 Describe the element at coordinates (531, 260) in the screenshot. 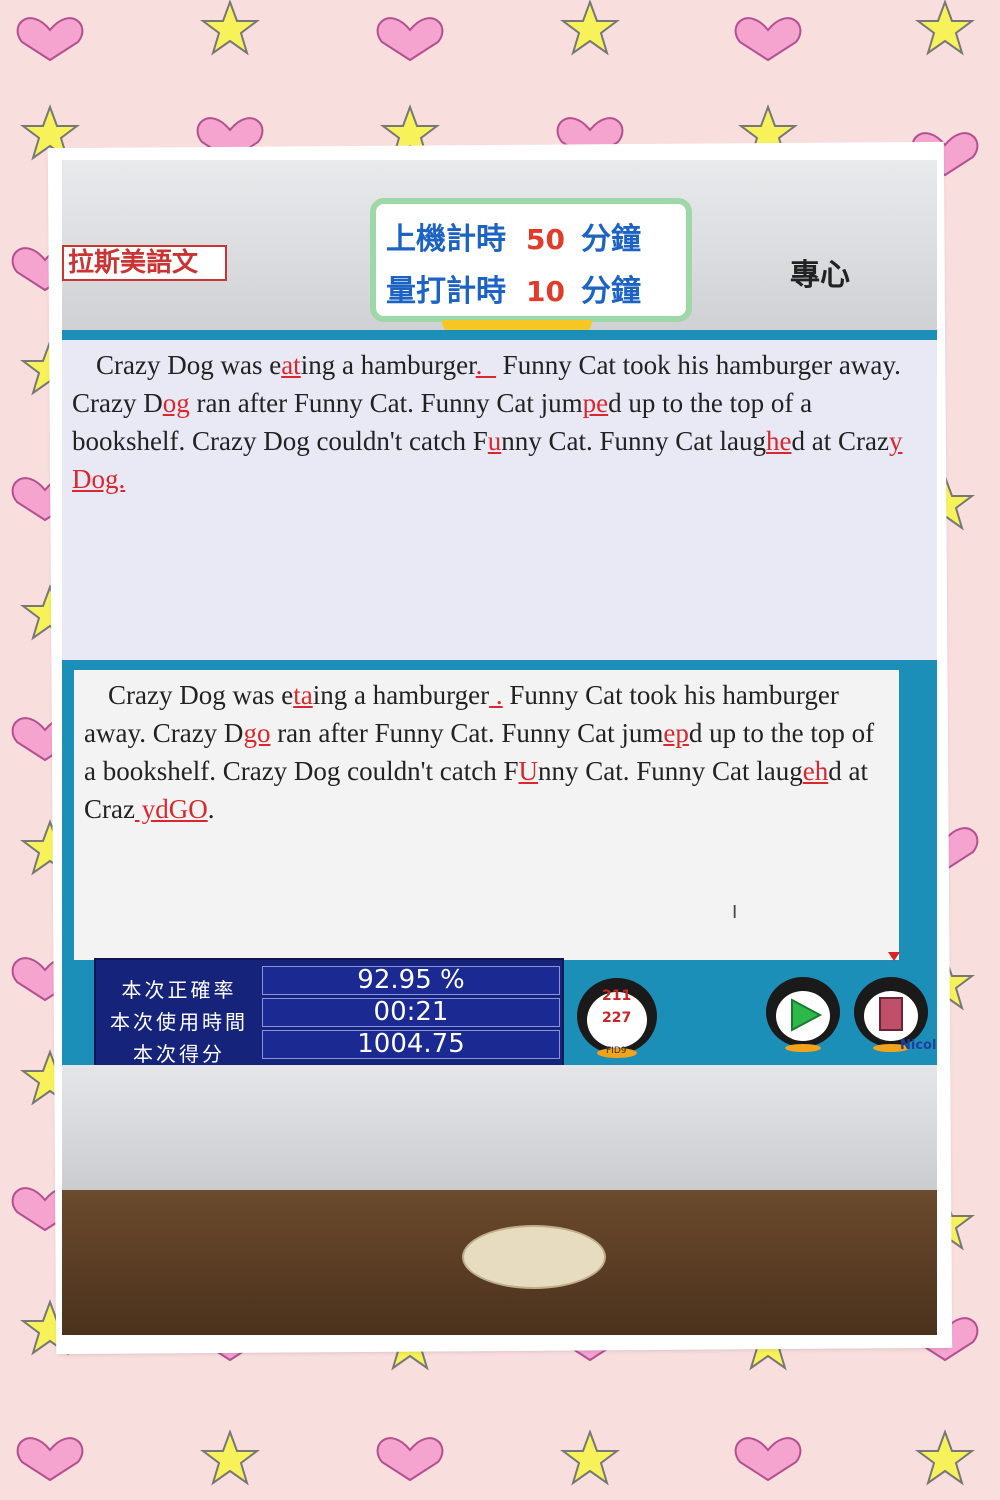

I see `timer-card: 上機計時 50 分鐘 量打計時 10 分鐘` at that location.